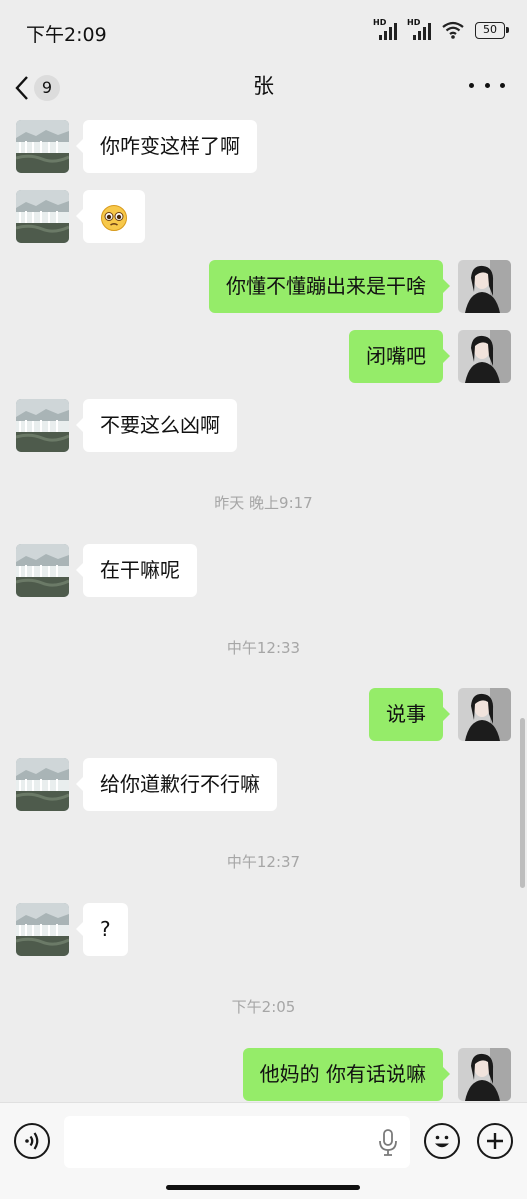 This screenshot has height=1199, width=527. I want to click on wifi-icon, so click(453, 30).